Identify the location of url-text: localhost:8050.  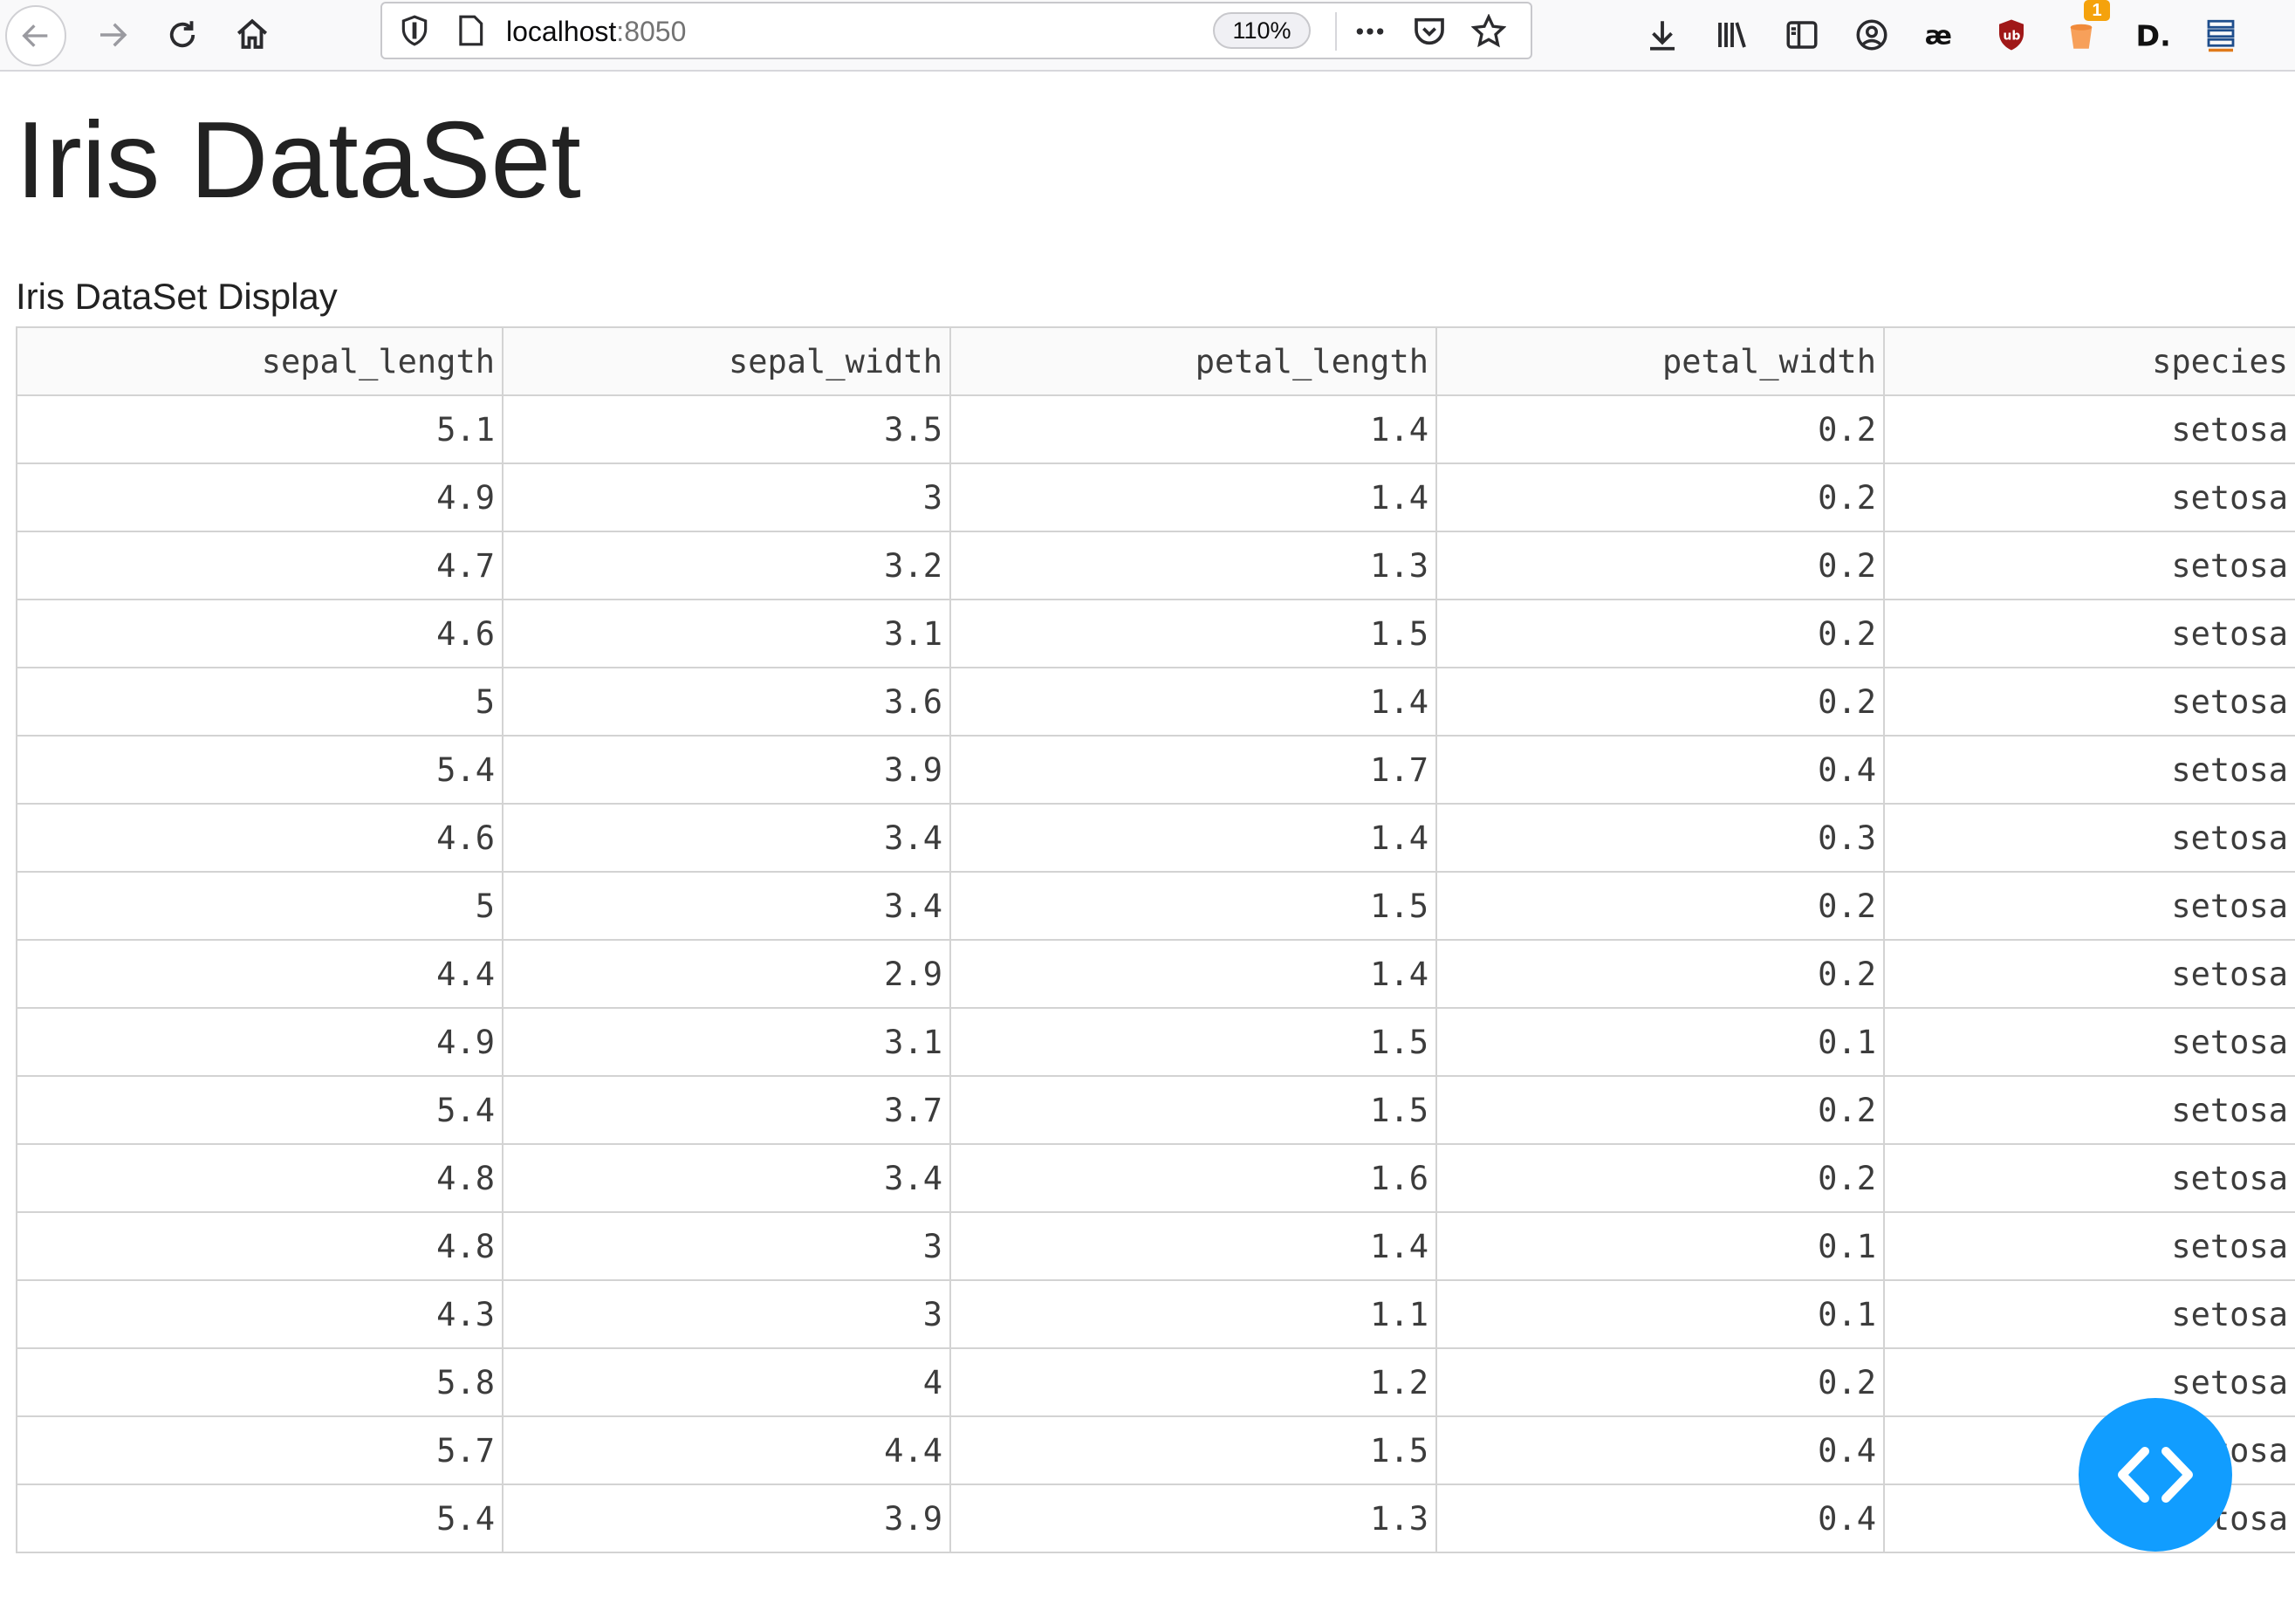
(596, 30).